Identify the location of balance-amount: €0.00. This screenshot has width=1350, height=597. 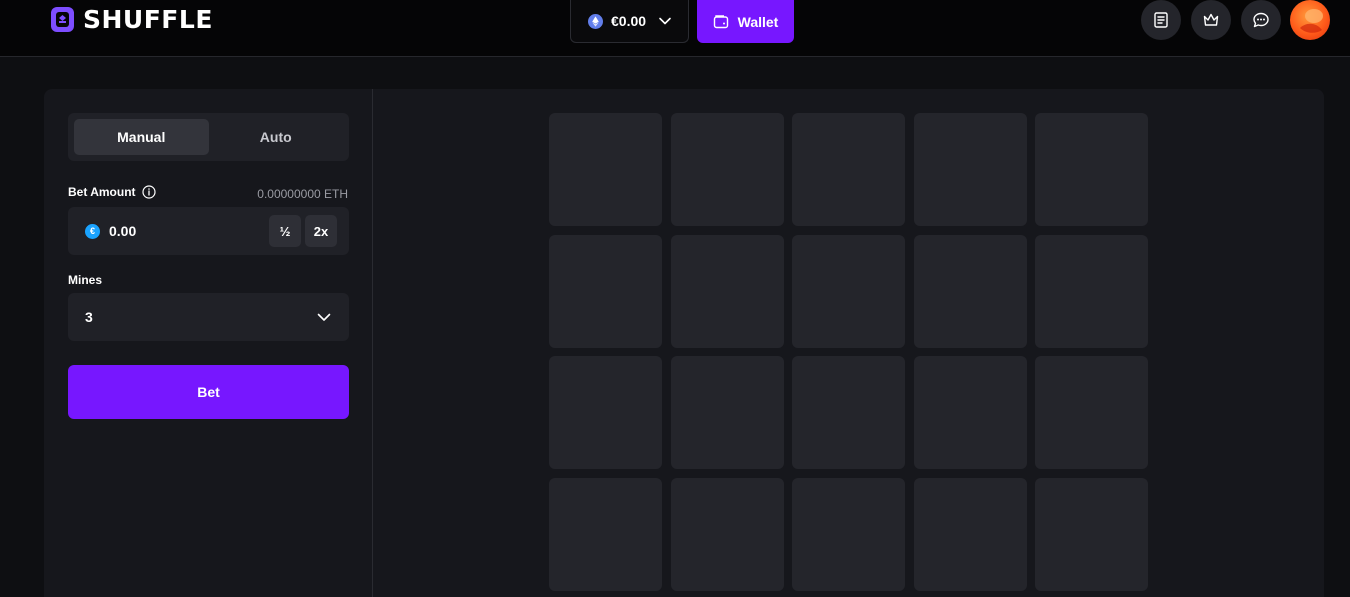
(629, 21).